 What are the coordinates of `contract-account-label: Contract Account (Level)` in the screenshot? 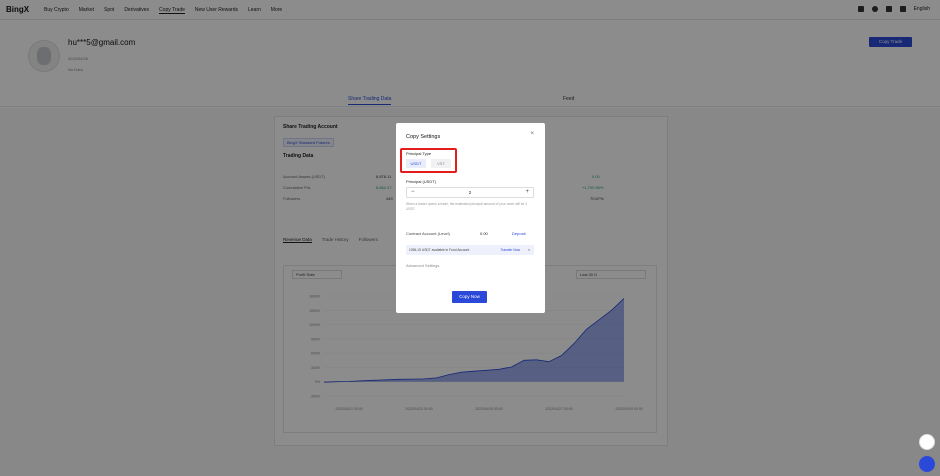 It's located at (428, 233).